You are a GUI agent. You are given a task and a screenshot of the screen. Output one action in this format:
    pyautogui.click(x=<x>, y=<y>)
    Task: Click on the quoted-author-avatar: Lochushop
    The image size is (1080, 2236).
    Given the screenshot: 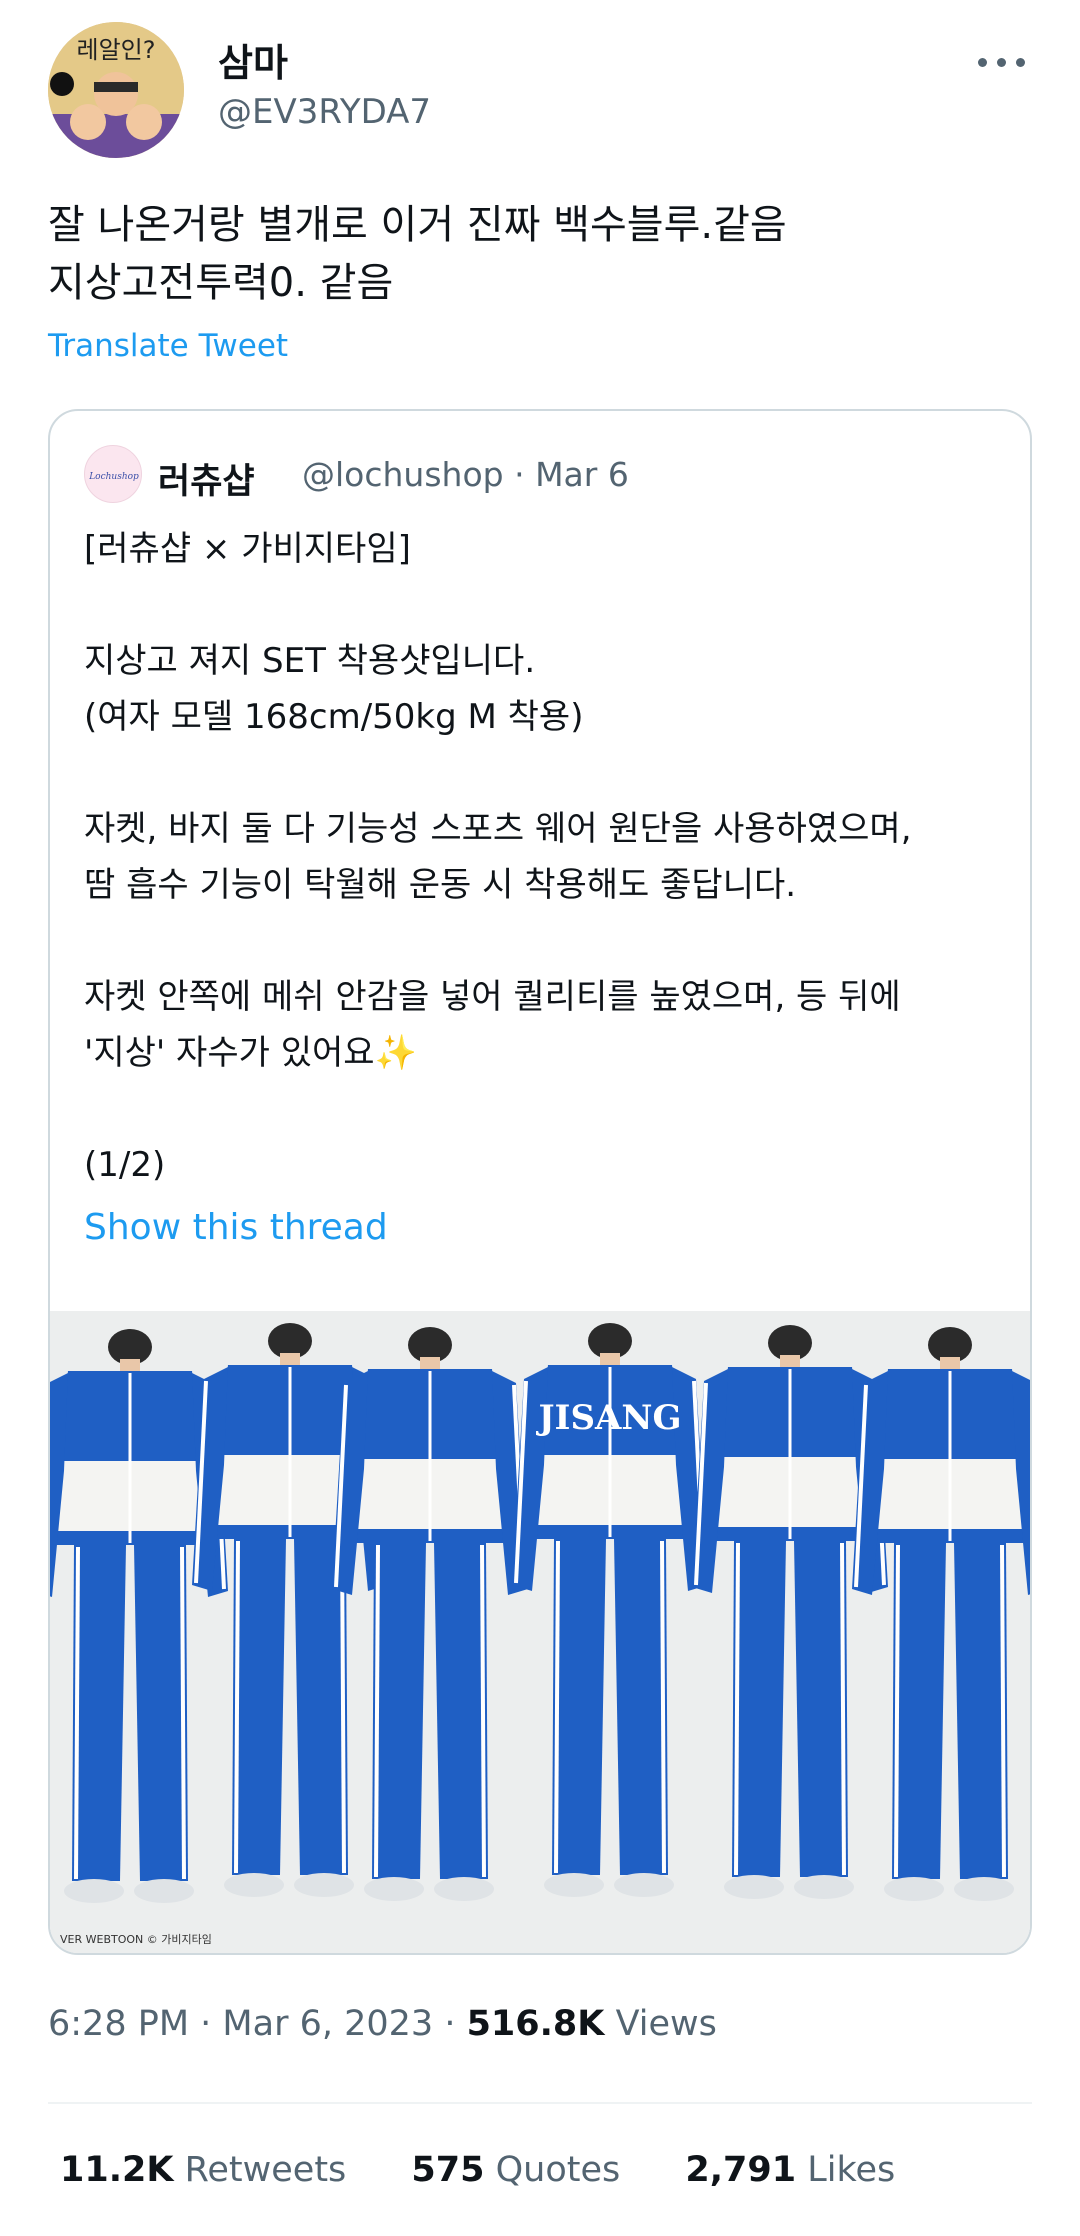 What is the action you would take?
    pyautogui.click(x=113, y=474)
    